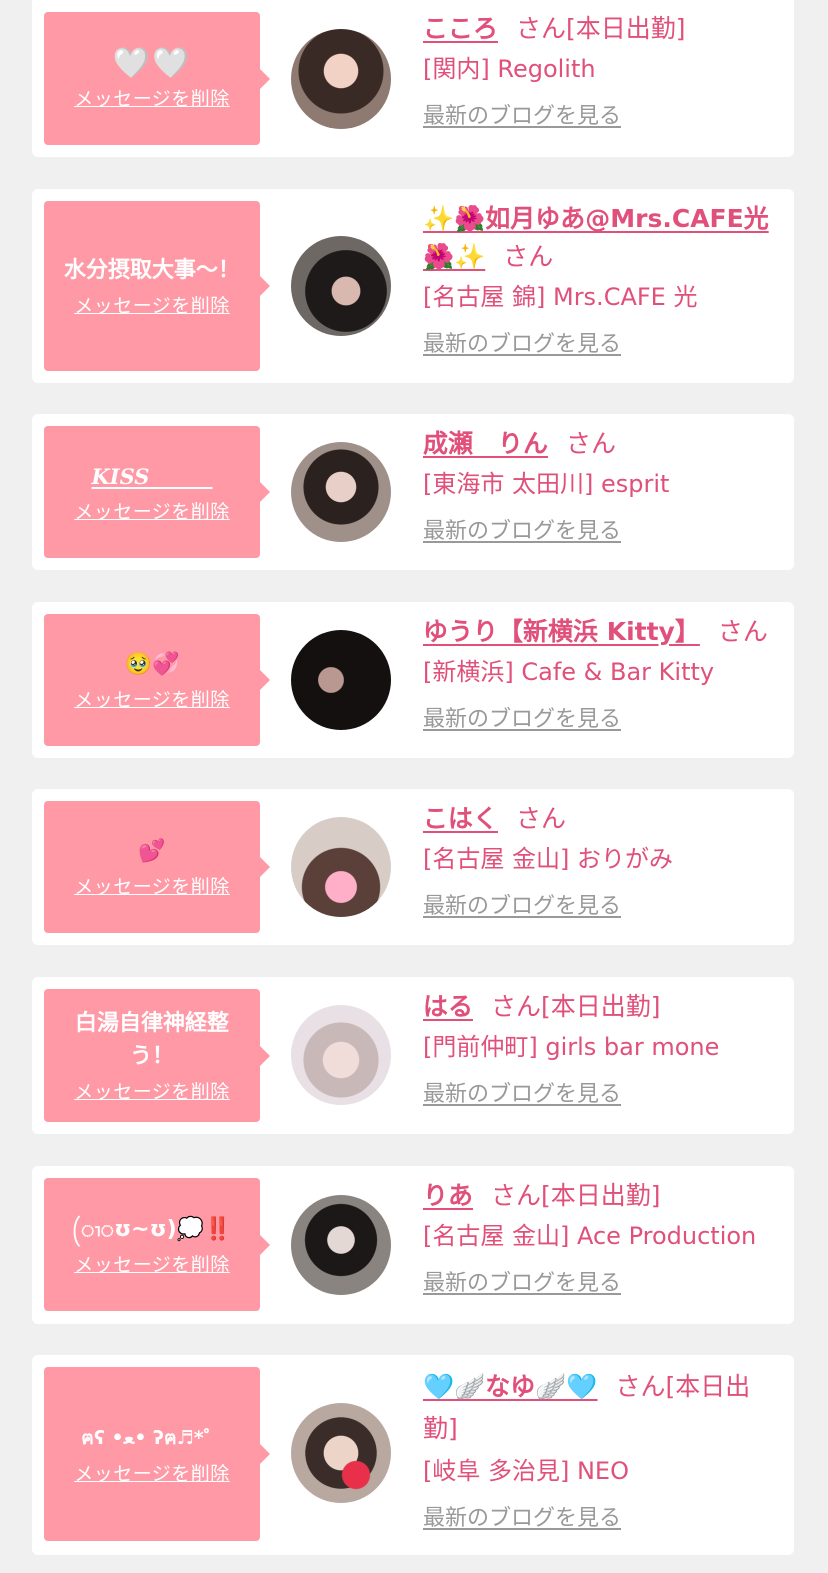  I want to click on name-line: 成瀬 りん さん, so click(603, 444).